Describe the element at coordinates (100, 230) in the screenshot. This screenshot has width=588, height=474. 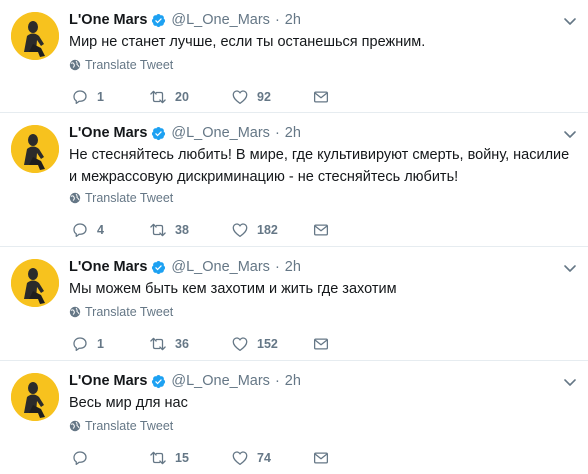
I see `reply-count: 4` at that location.